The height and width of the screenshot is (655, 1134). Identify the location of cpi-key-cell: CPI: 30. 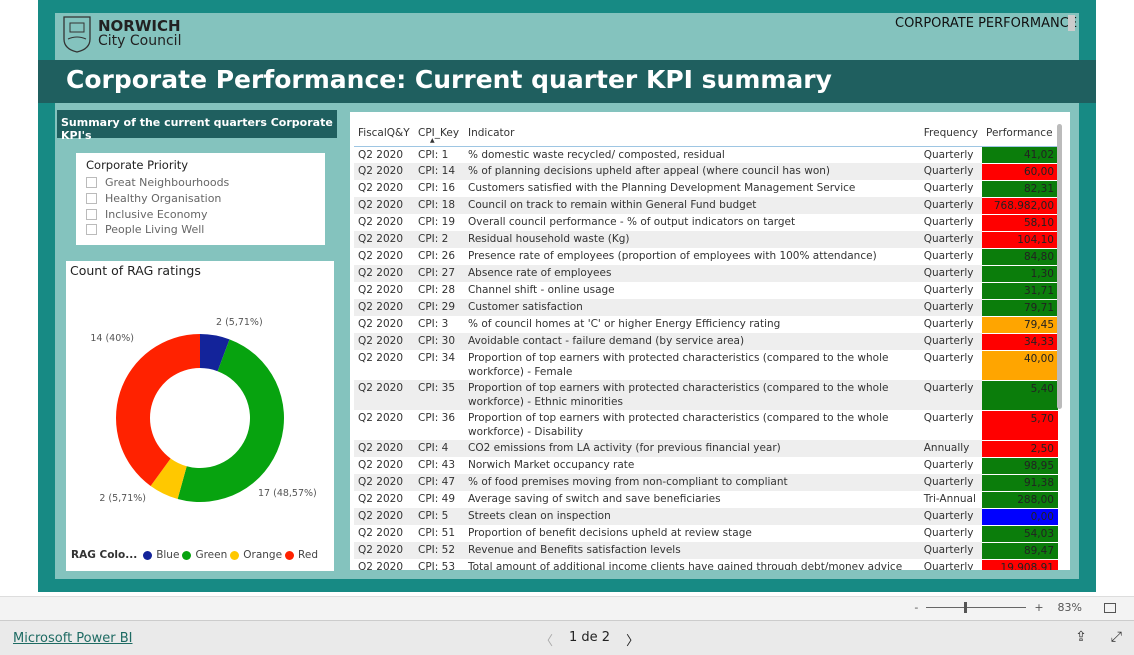
(439, 341).